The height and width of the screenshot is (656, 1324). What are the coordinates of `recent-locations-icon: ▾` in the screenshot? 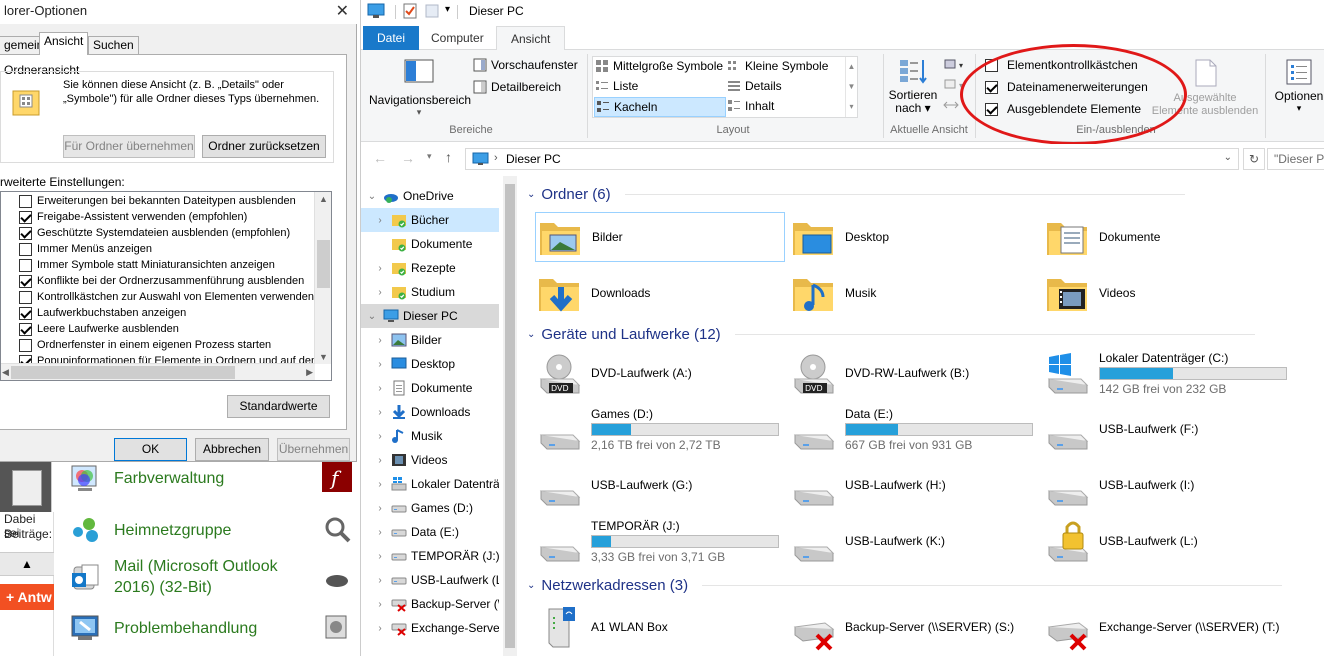 It's located at (429, 156).